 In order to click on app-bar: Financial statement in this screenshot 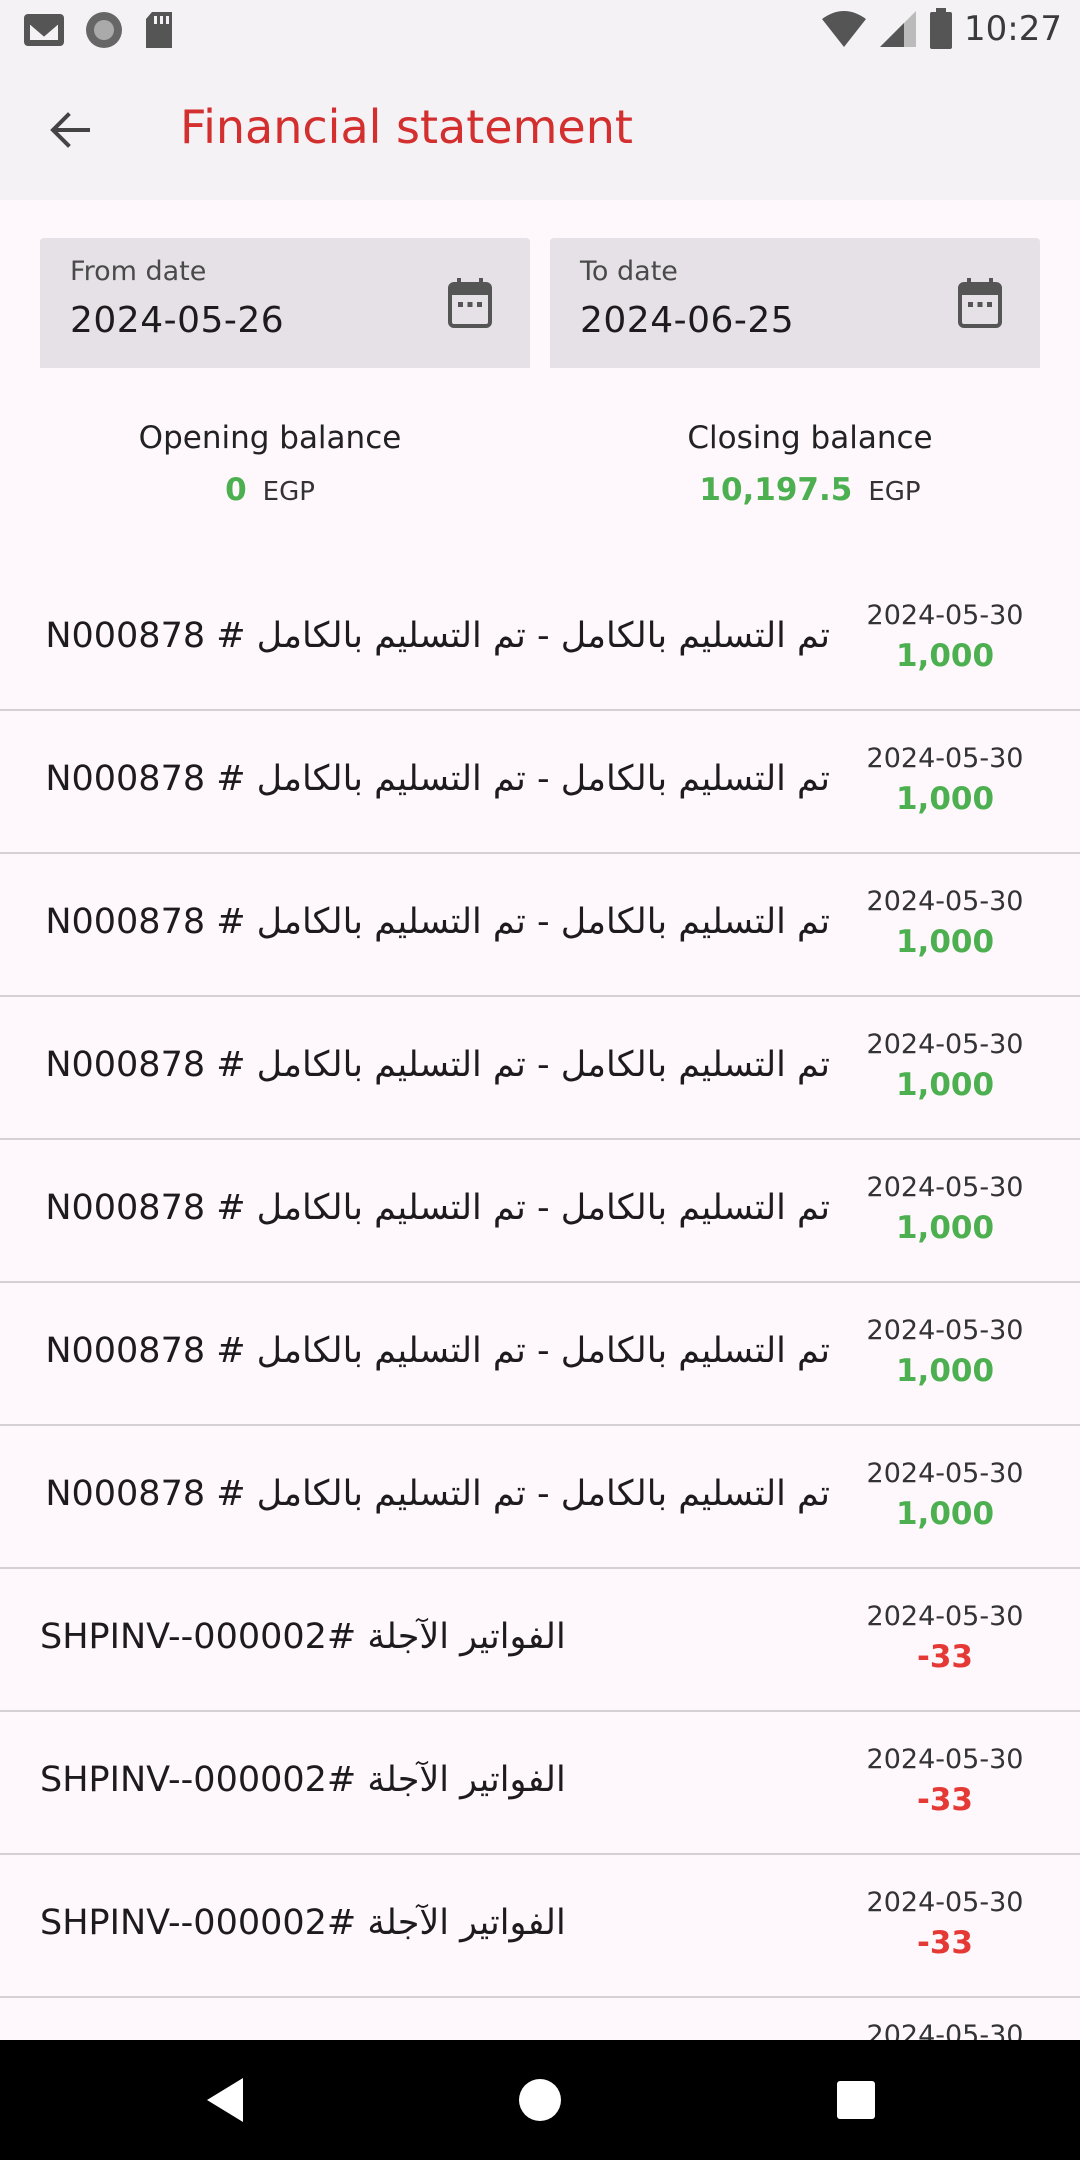, I will do `click(540, 130)`.